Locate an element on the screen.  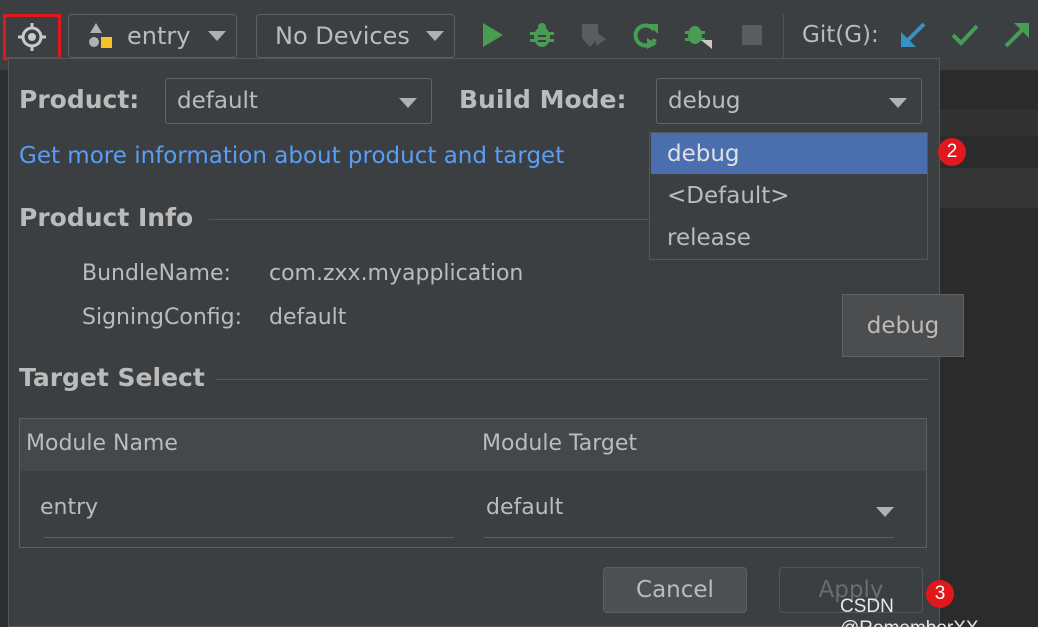
watermark: CSDN @RememberXX. is located at coordinates (912, 611).